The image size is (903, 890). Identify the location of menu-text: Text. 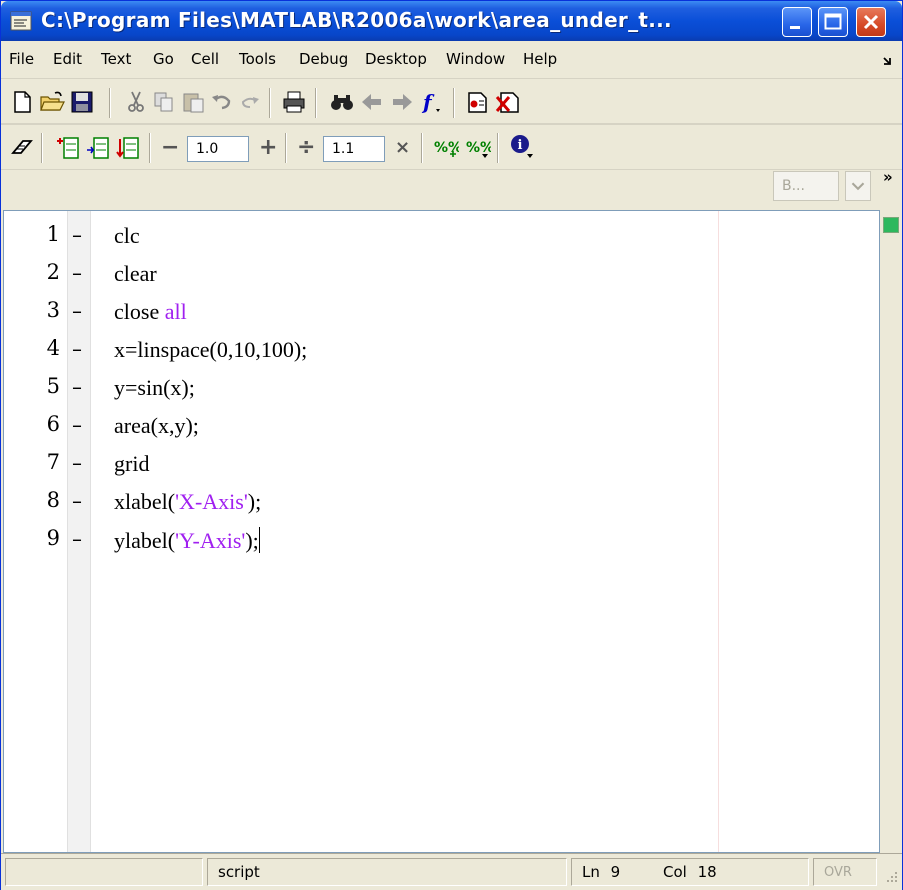
(116, 59).